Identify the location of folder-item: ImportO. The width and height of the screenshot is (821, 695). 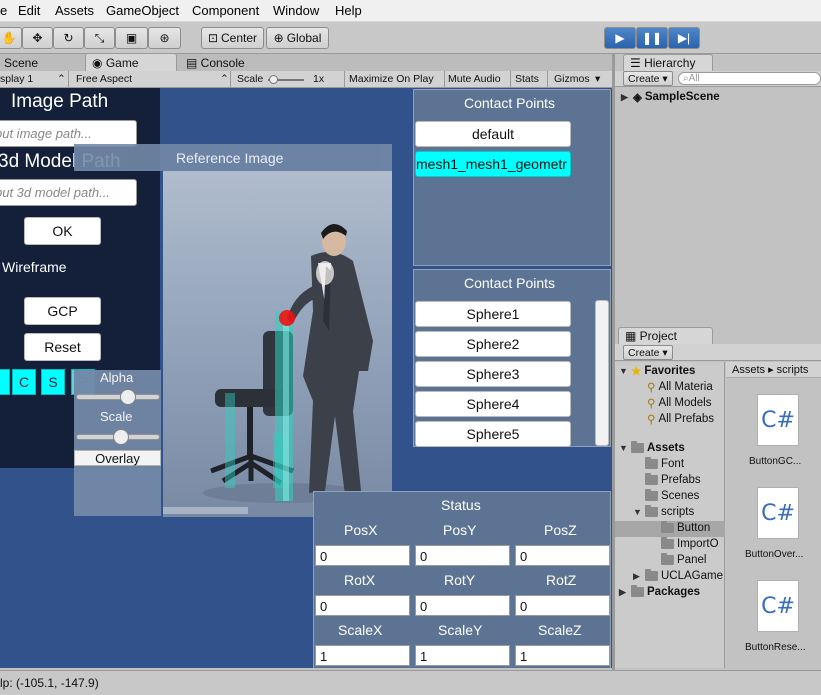
(690, 543).